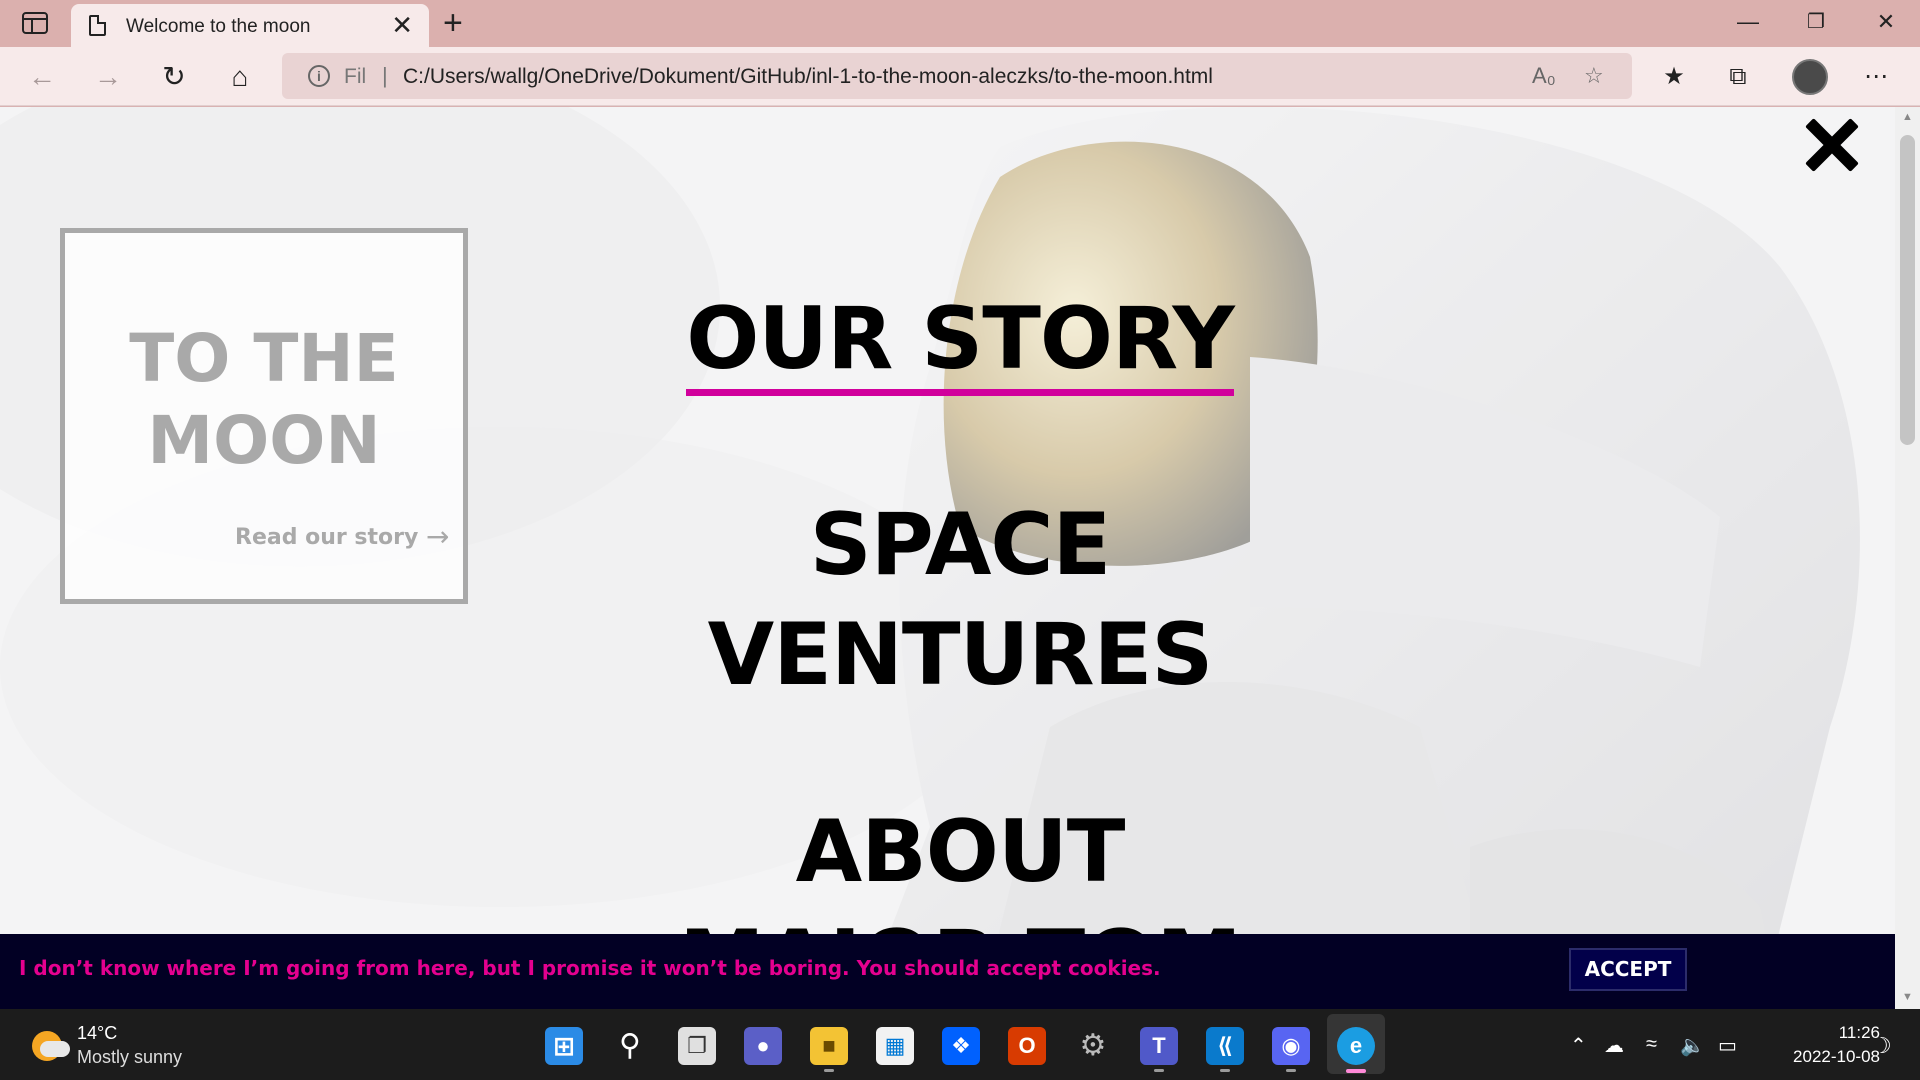  What do you see at coordinates (1727, 1045) in the screenshot?
I see `battery-icon: ▭` at bounding box center [1727, 1045].